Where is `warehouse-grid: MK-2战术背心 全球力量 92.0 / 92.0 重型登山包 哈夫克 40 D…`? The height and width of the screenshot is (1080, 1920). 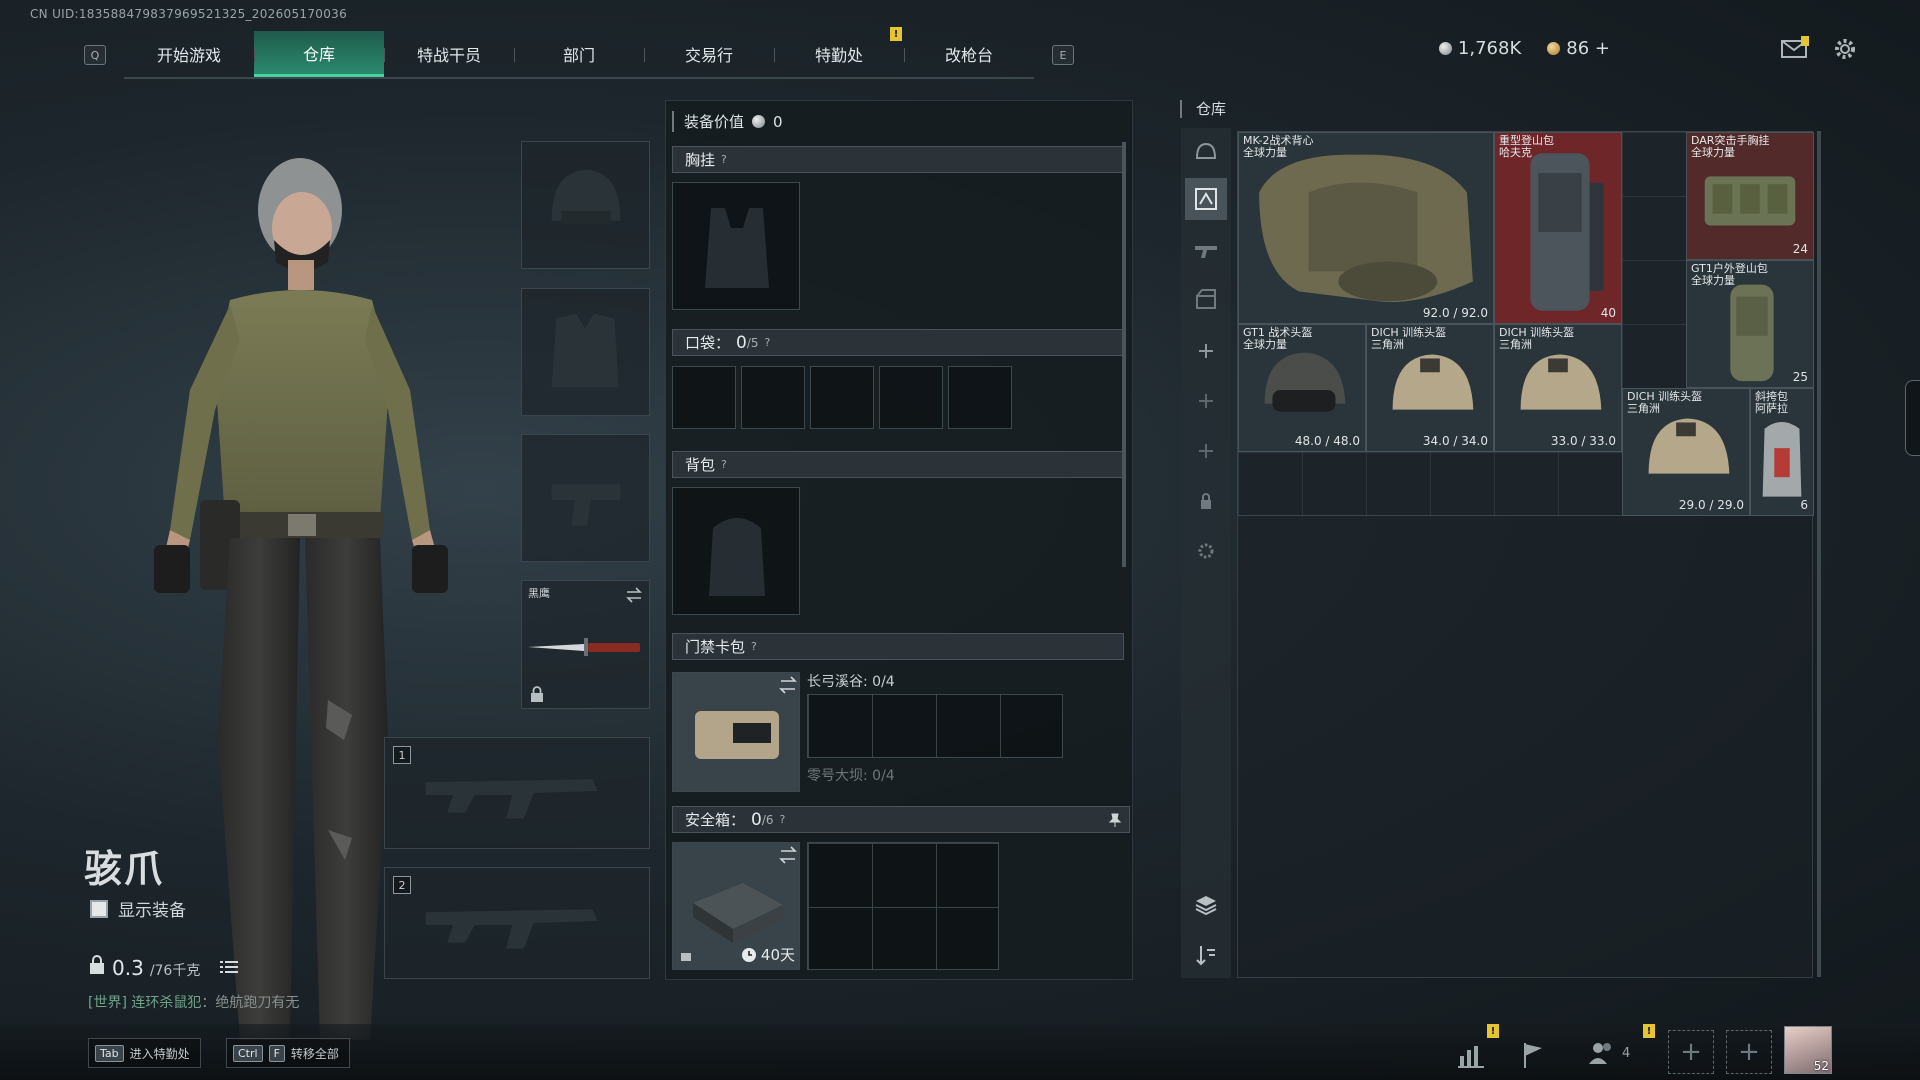
warehouse-grid: MK-2战术背心 全球力量 92.0 / 92.0 重型登山包 哈夫克 40 D… is located at coordinates (1525, 323).